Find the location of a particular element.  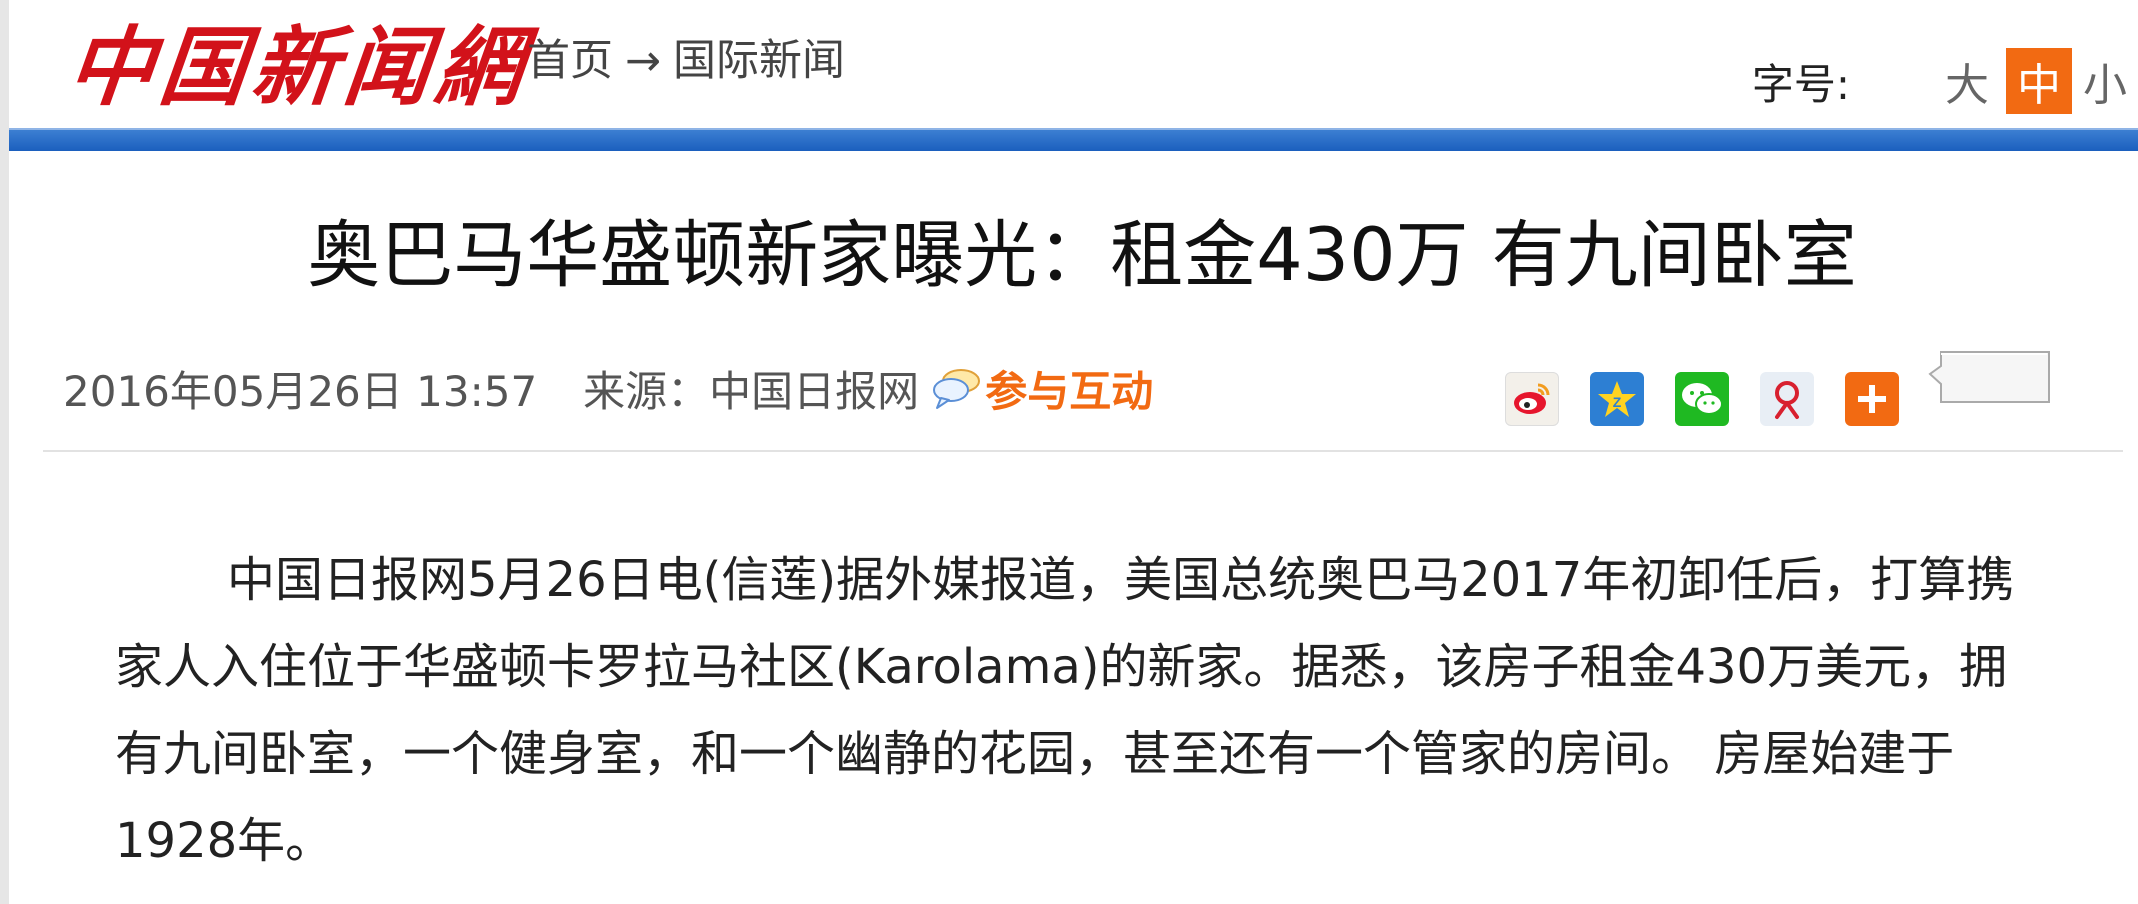

breadcrumb: 首页 → 国际新闻 is located at coordinates (686, 57).